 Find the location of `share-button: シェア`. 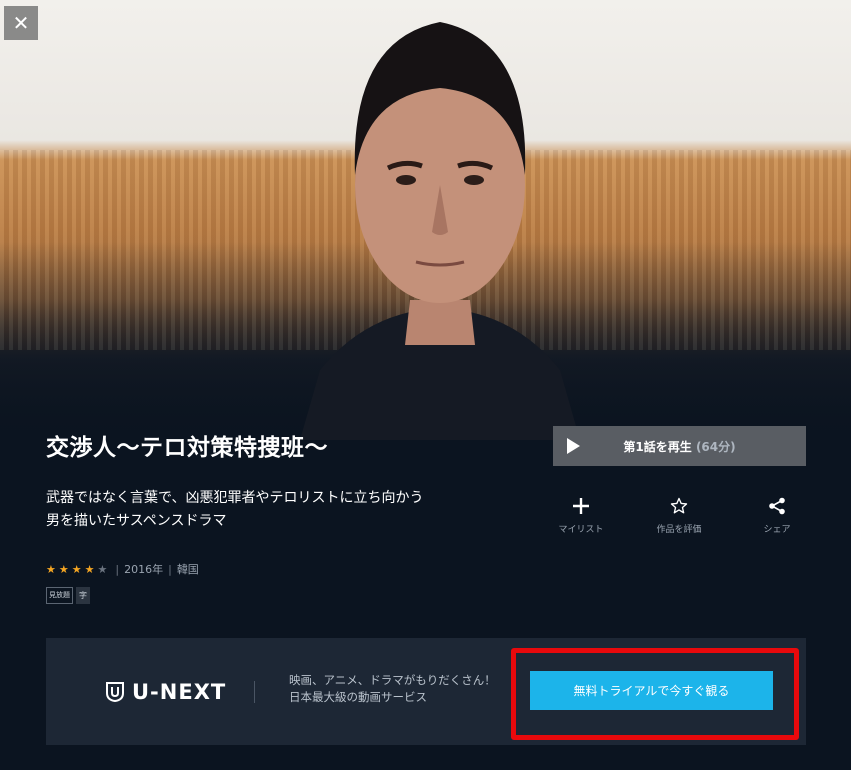

share-button: シェア is located at coordinates (777, 514).